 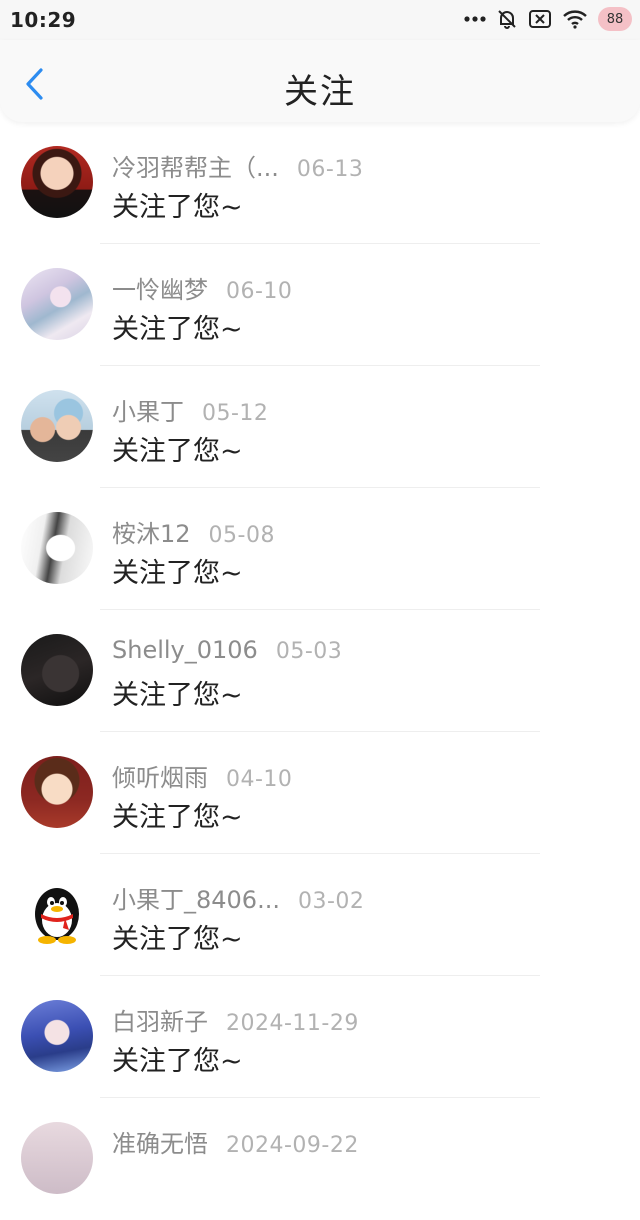 I want to click on notification-meta: 一怜幽梦 06-10, so click(x=202, y=287).